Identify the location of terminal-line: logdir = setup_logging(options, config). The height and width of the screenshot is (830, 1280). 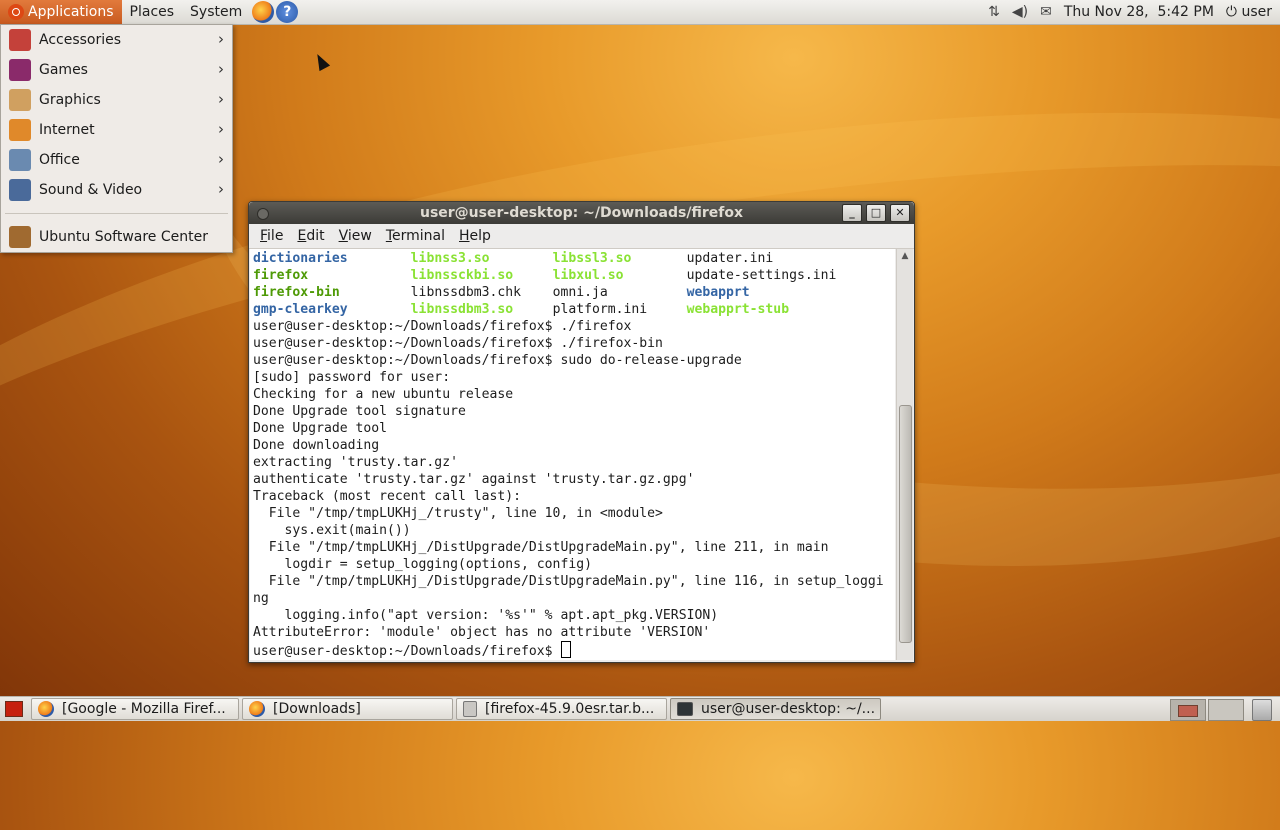
(422, 564).